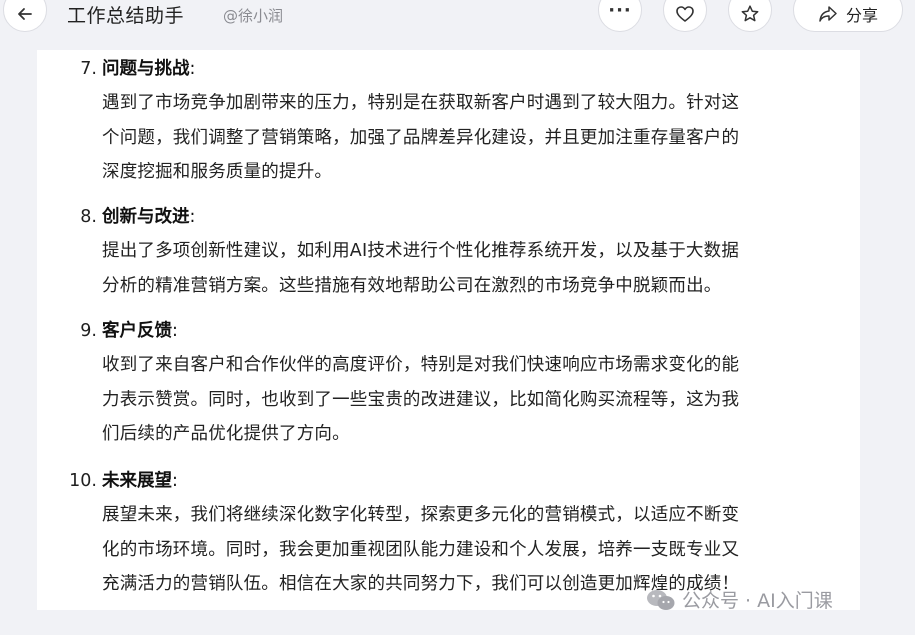 The height and width of the screenshot is (635, 915). What do you see at coordinates (861, 15) in the screenshot?
I see `share-label: 分享` at bounding box center [861, 15].